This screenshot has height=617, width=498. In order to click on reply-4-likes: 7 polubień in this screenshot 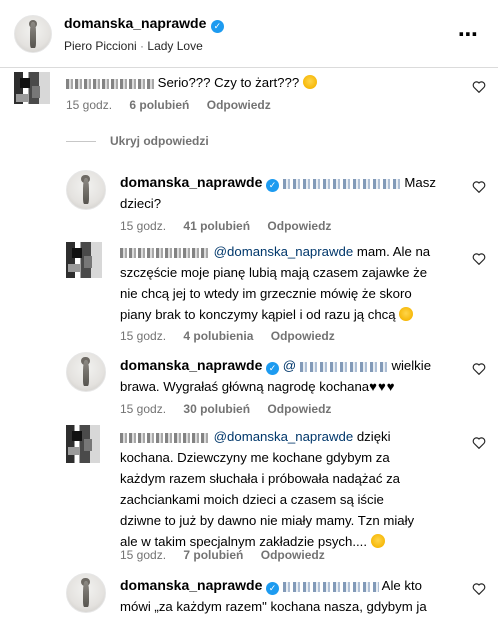, I will do `click(213, 555)`.